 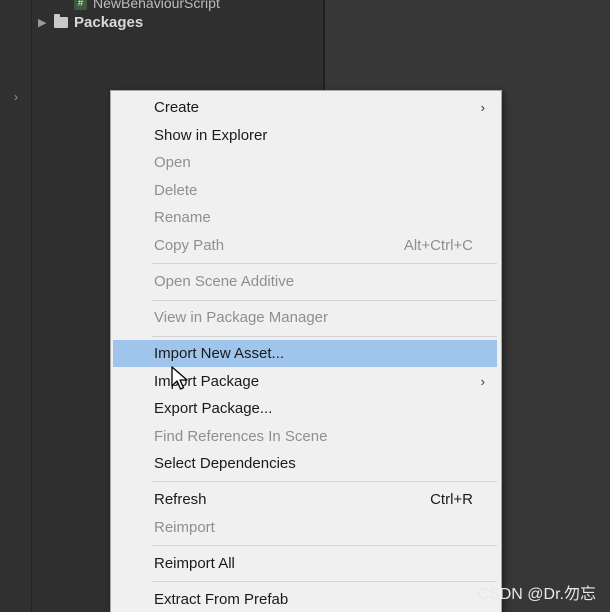 I want to click on menu-item-show-in-explorer: Show in Explorer, so click(x=305, y=135).